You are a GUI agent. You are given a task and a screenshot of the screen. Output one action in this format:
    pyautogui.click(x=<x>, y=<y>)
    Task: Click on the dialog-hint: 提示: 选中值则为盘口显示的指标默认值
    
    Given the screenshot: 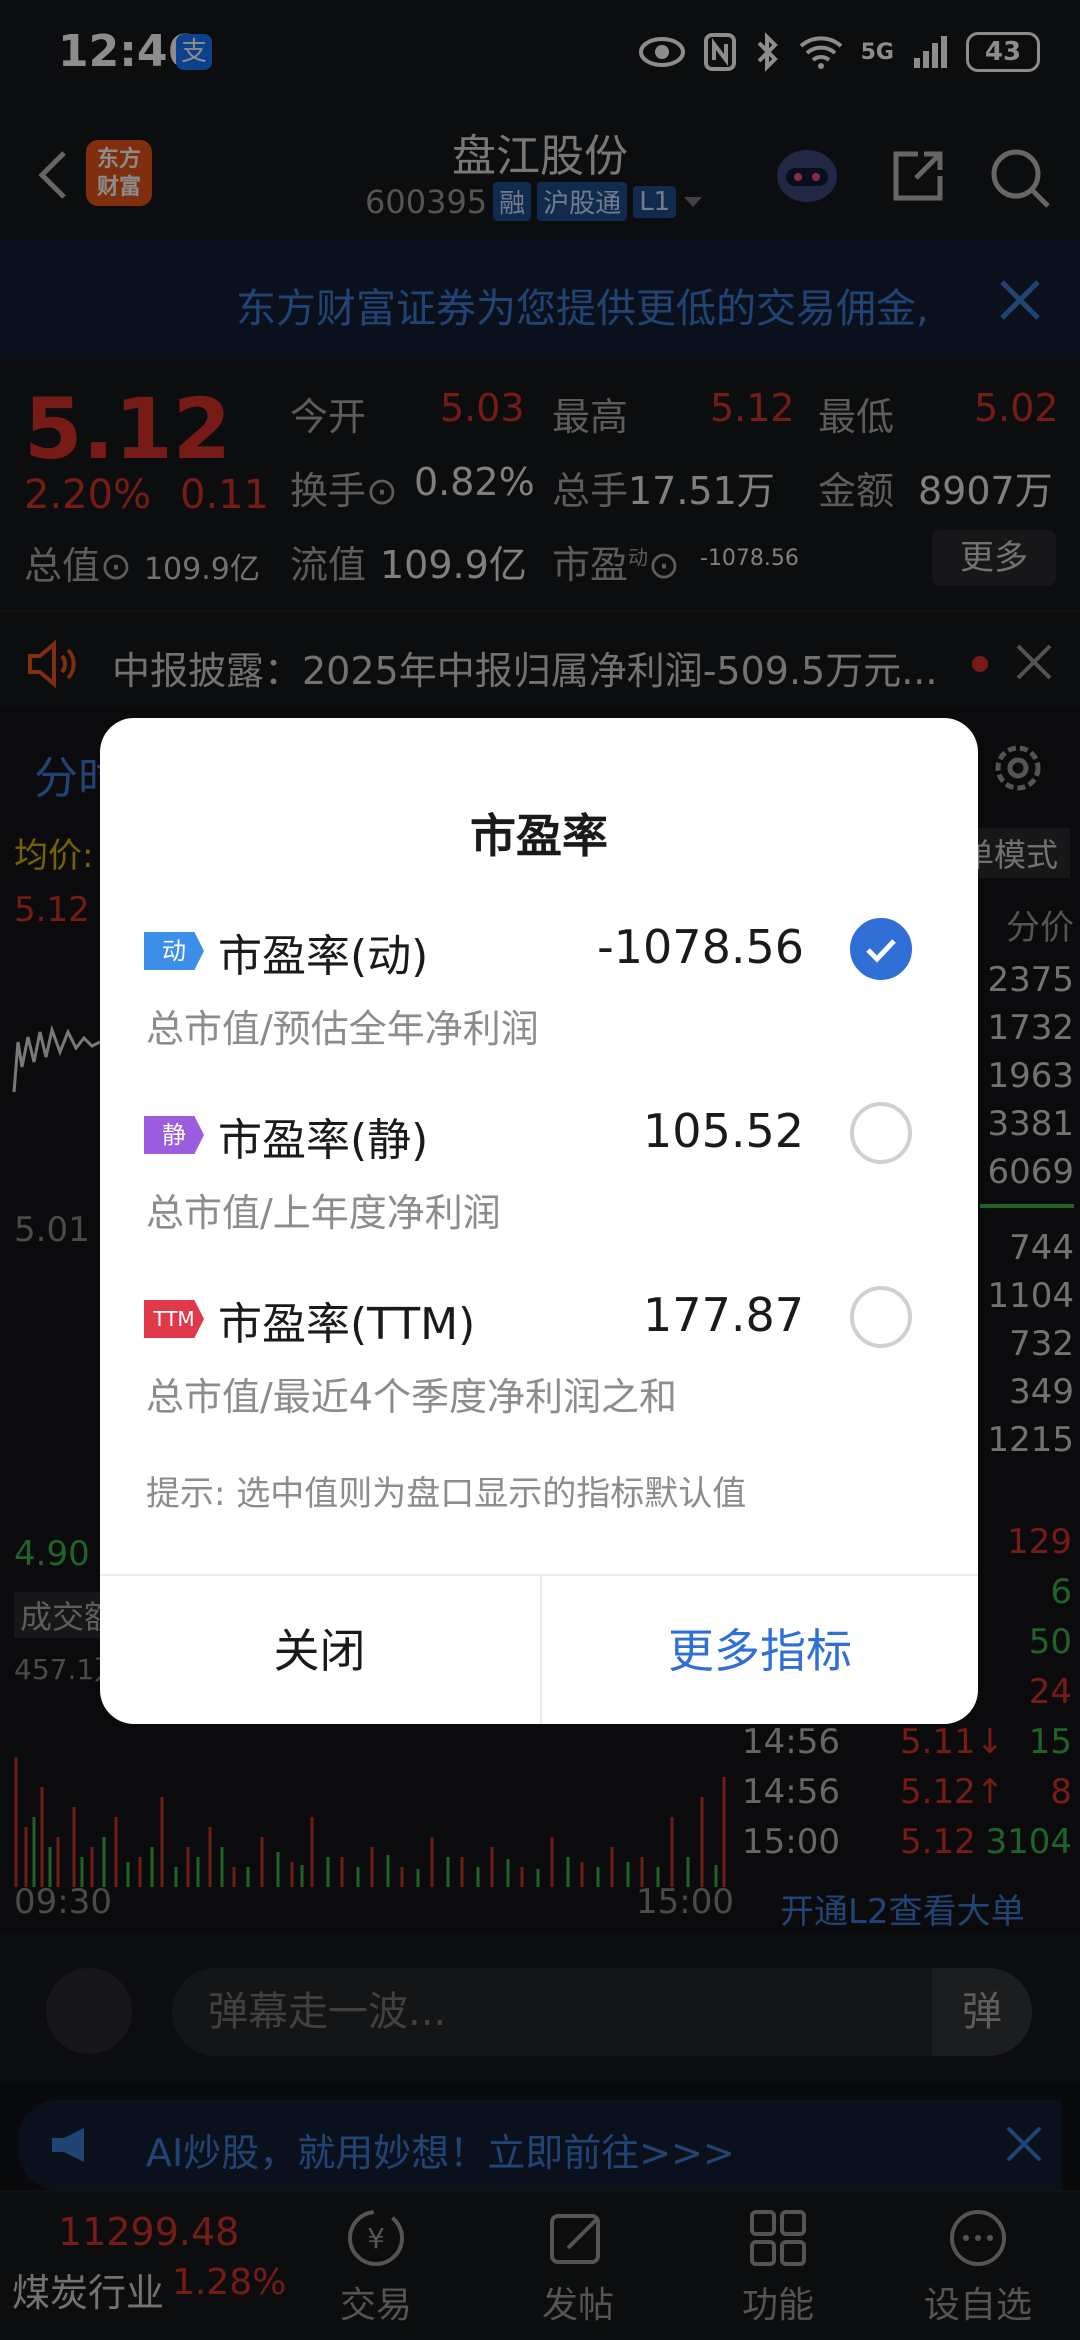 What is the action you would take?
    pyautogui.click(x=446, y=1494)
    